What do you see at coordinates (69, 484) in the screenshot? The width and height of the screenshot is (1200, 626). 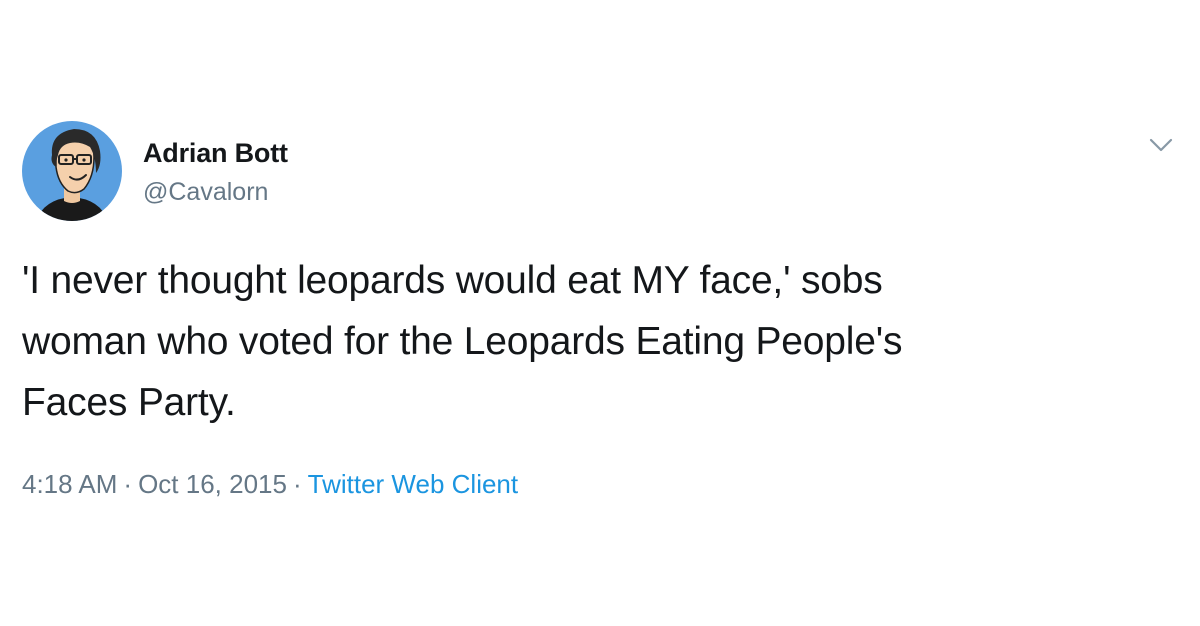 I see `tweet-time: 4:18 AM` at bounding box center [69, 484].